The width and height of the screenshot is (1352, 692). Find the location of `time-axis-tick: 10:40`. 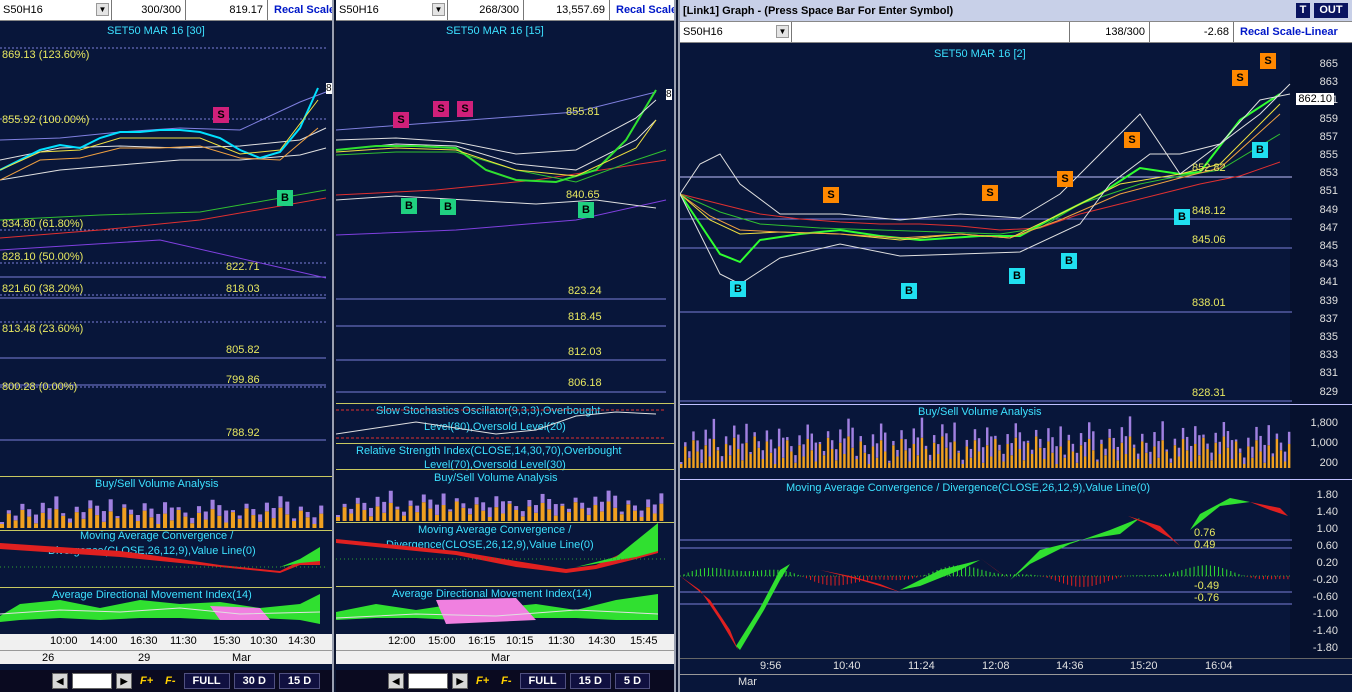

time-axis-tick: 10:40 is located at coordinates (847, 666).